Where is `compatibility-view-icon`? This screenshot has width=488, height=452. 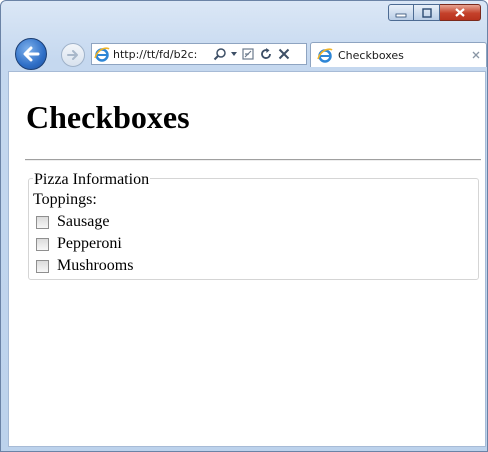
compatibility-view-icon is located at coordinates (248, 54).